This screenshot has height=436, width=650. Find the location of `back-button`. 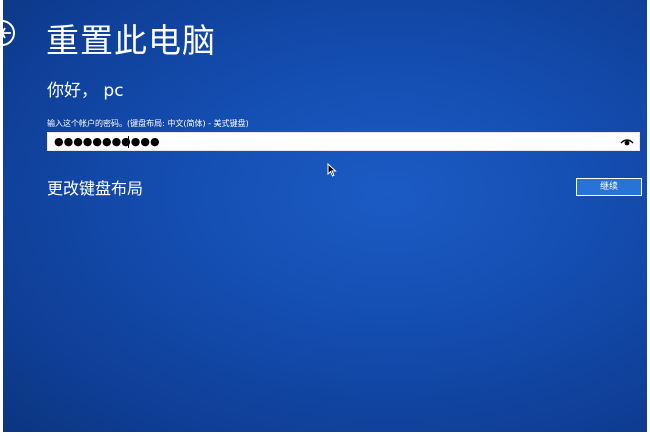

back-button is located at coordinates (9, 33).